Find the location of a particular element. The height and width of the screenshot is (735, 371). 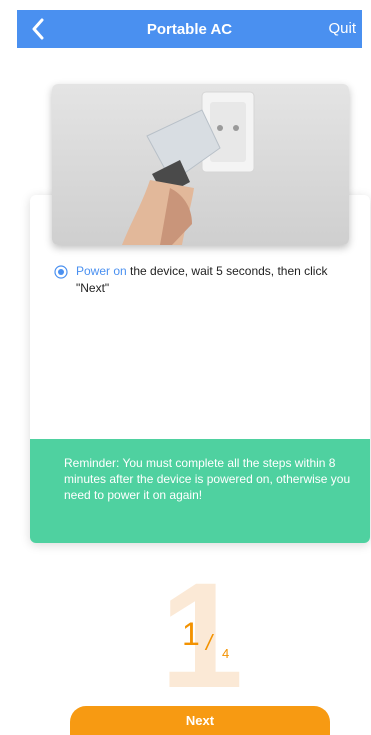

quit-button: Quit is located at coordinates (342, 28).